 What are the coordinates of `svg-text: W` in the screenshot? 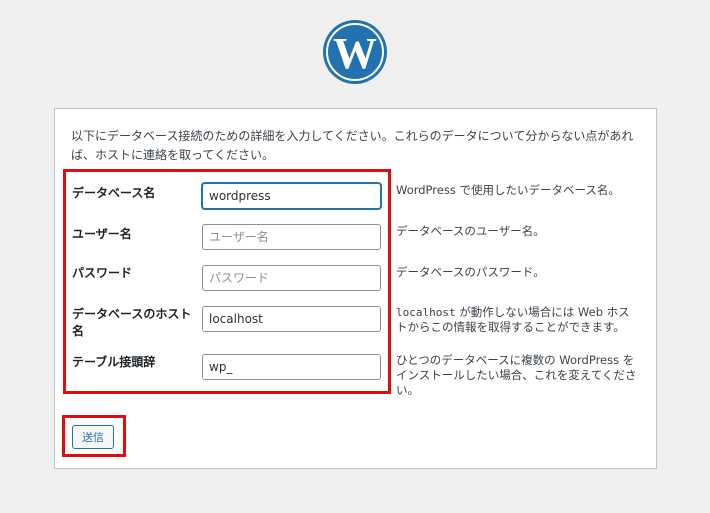 It's located at (355, 53).